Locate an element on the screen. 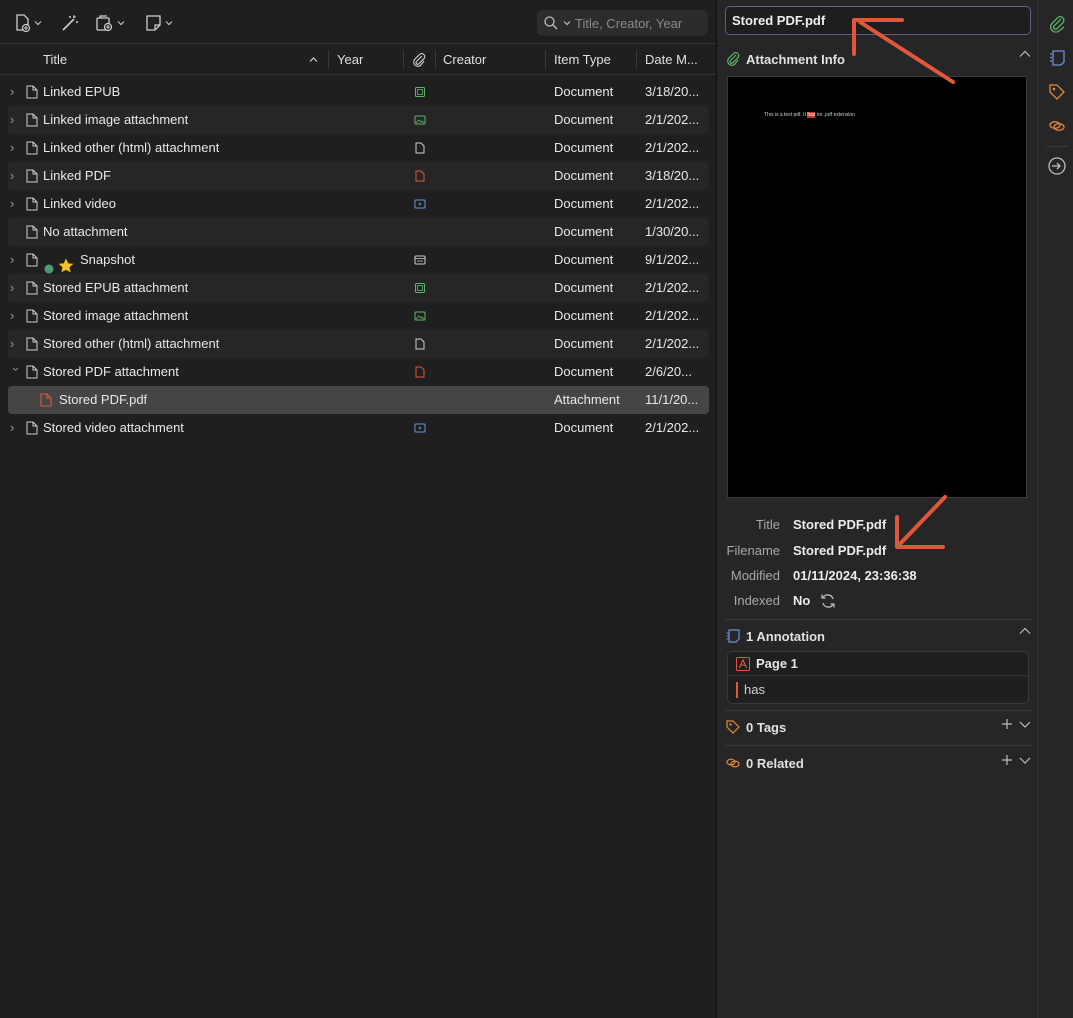 The width and height of the screenshot is (1073, 1018). item-title: Stored other (html) attachment is located at coordinates (131, 343).